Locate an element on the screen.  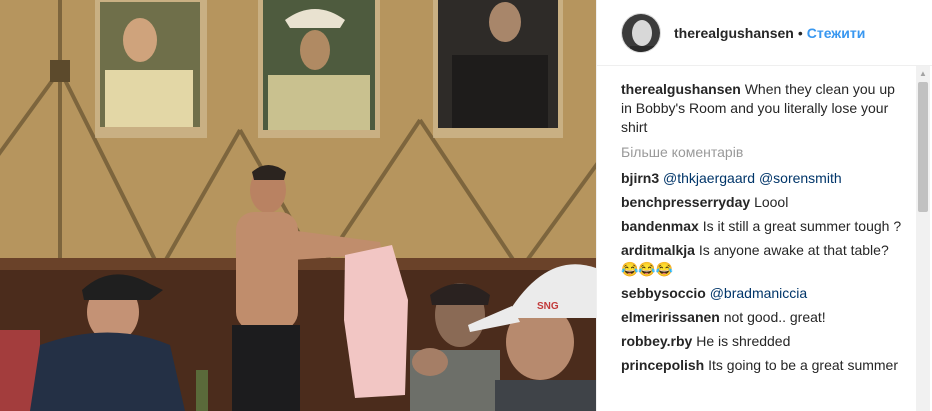
comment-text: Is it still a great summer tough ? is located at coordinates (802, 226).